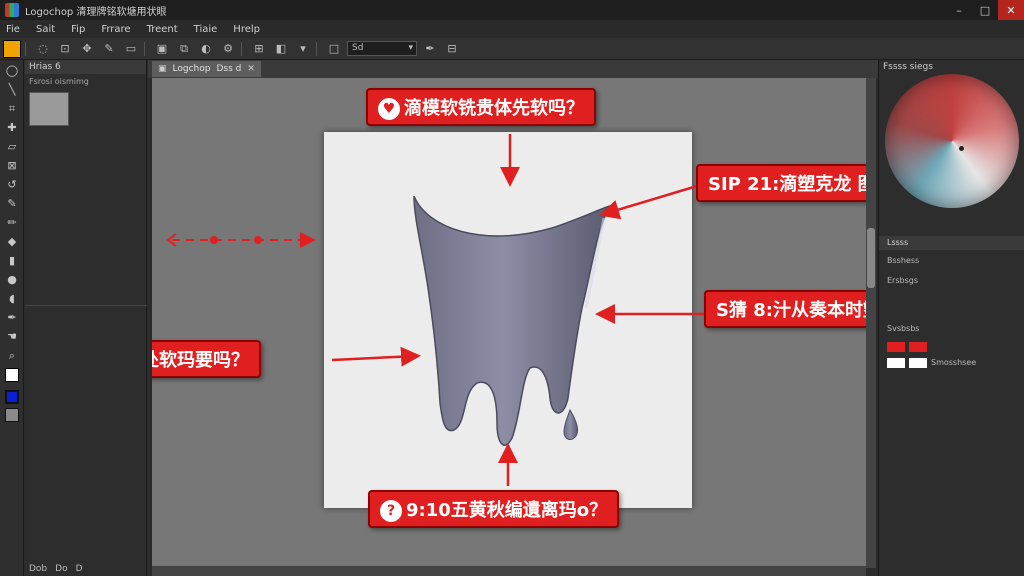  Describe the element at coordinates (908, 67) in the screenshot. I see `color-panel-title: Fssss siegs` at that location.